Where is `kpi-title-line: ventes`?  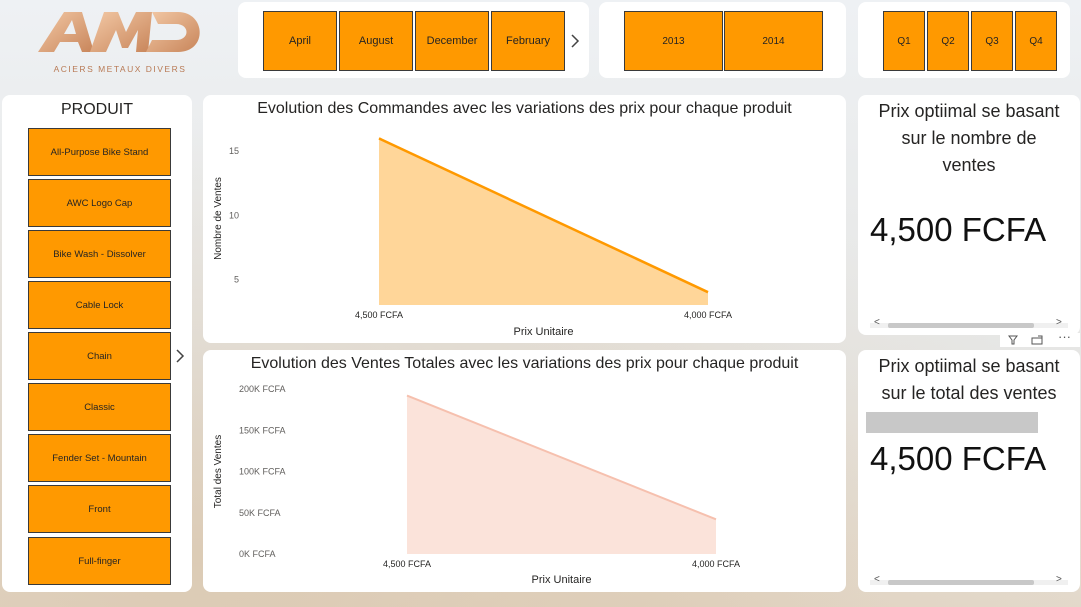
kpi-title-line: ventes is located at coordinates (969, 165).